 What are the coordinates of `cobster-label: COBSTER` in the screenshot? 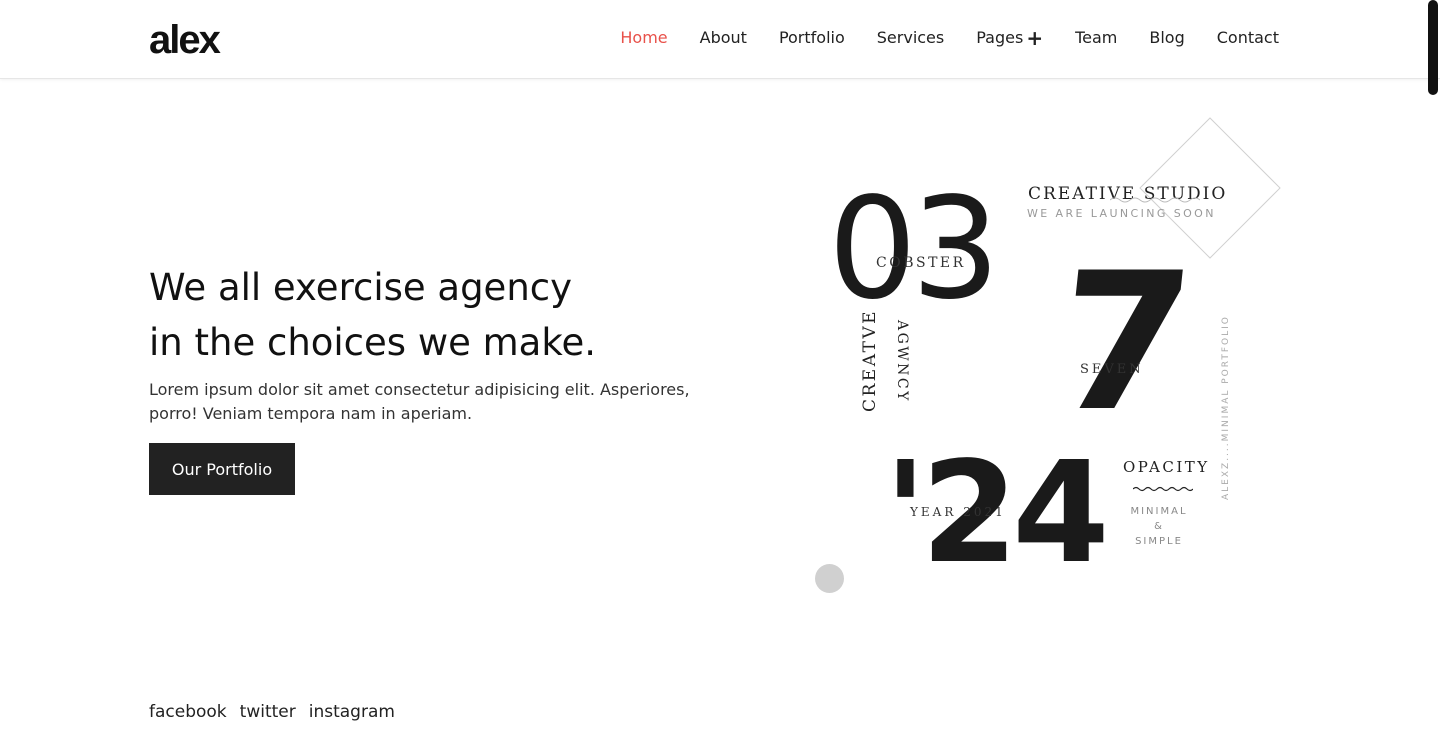 It's located at (921, 263).